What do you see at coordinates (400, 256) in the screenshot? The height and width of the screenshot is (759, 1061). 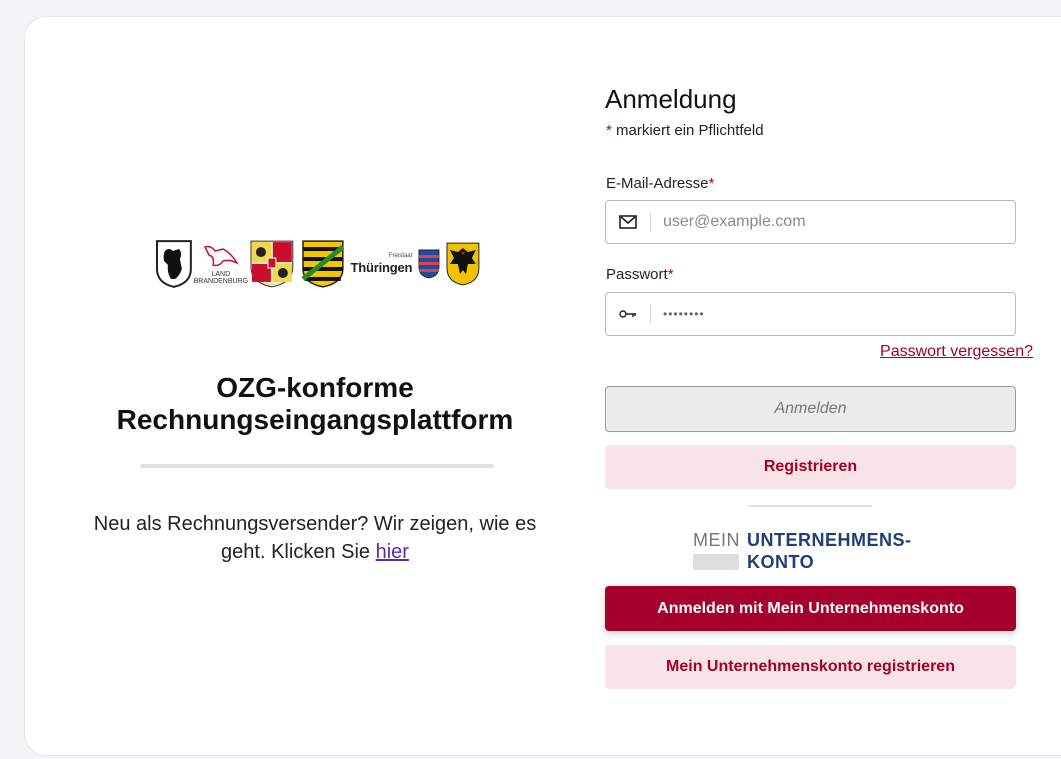 I see `thueringen-small: Freistaat` at bounding box center [400, 256].